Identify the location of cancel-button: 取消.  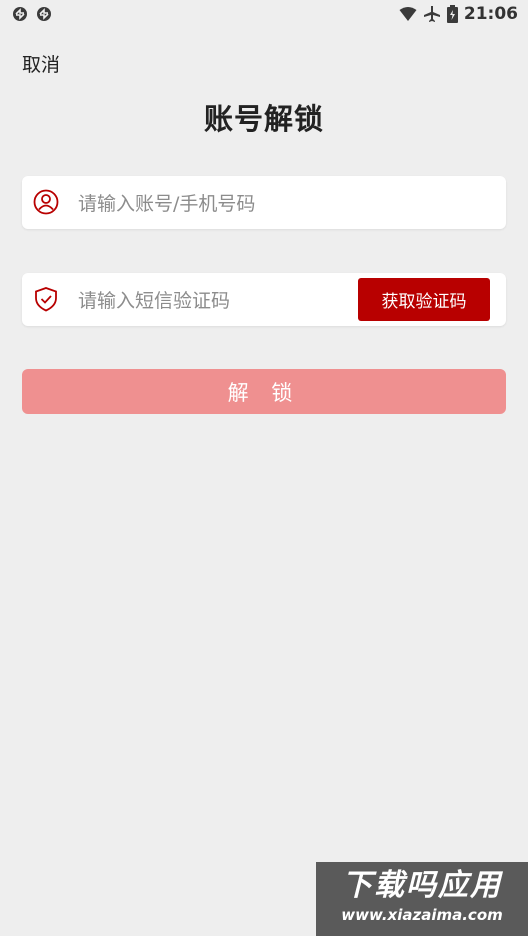
(41, 63).